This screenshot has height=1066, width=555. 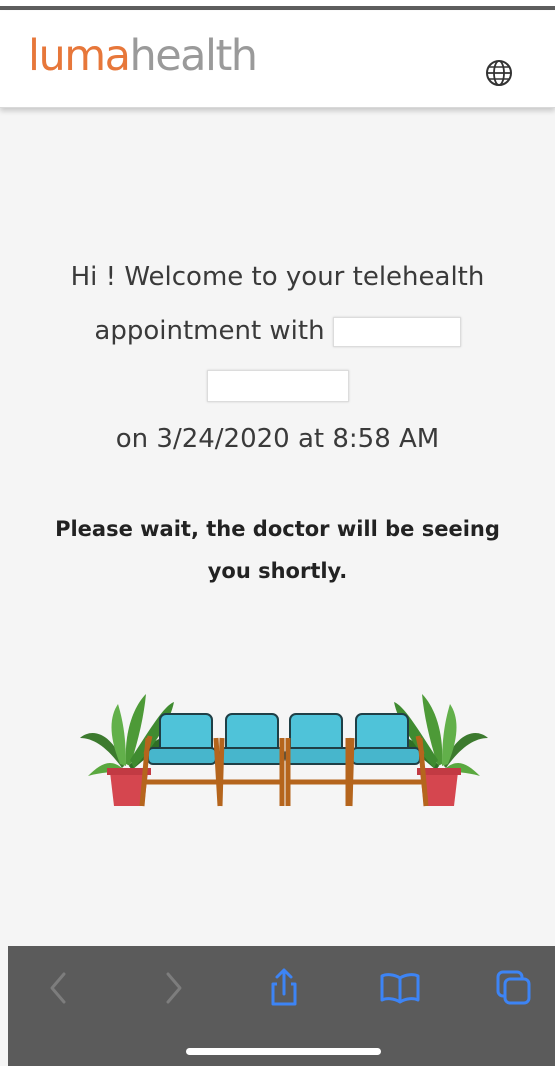 I want to click on back-icon, so click(x=60, y=988).